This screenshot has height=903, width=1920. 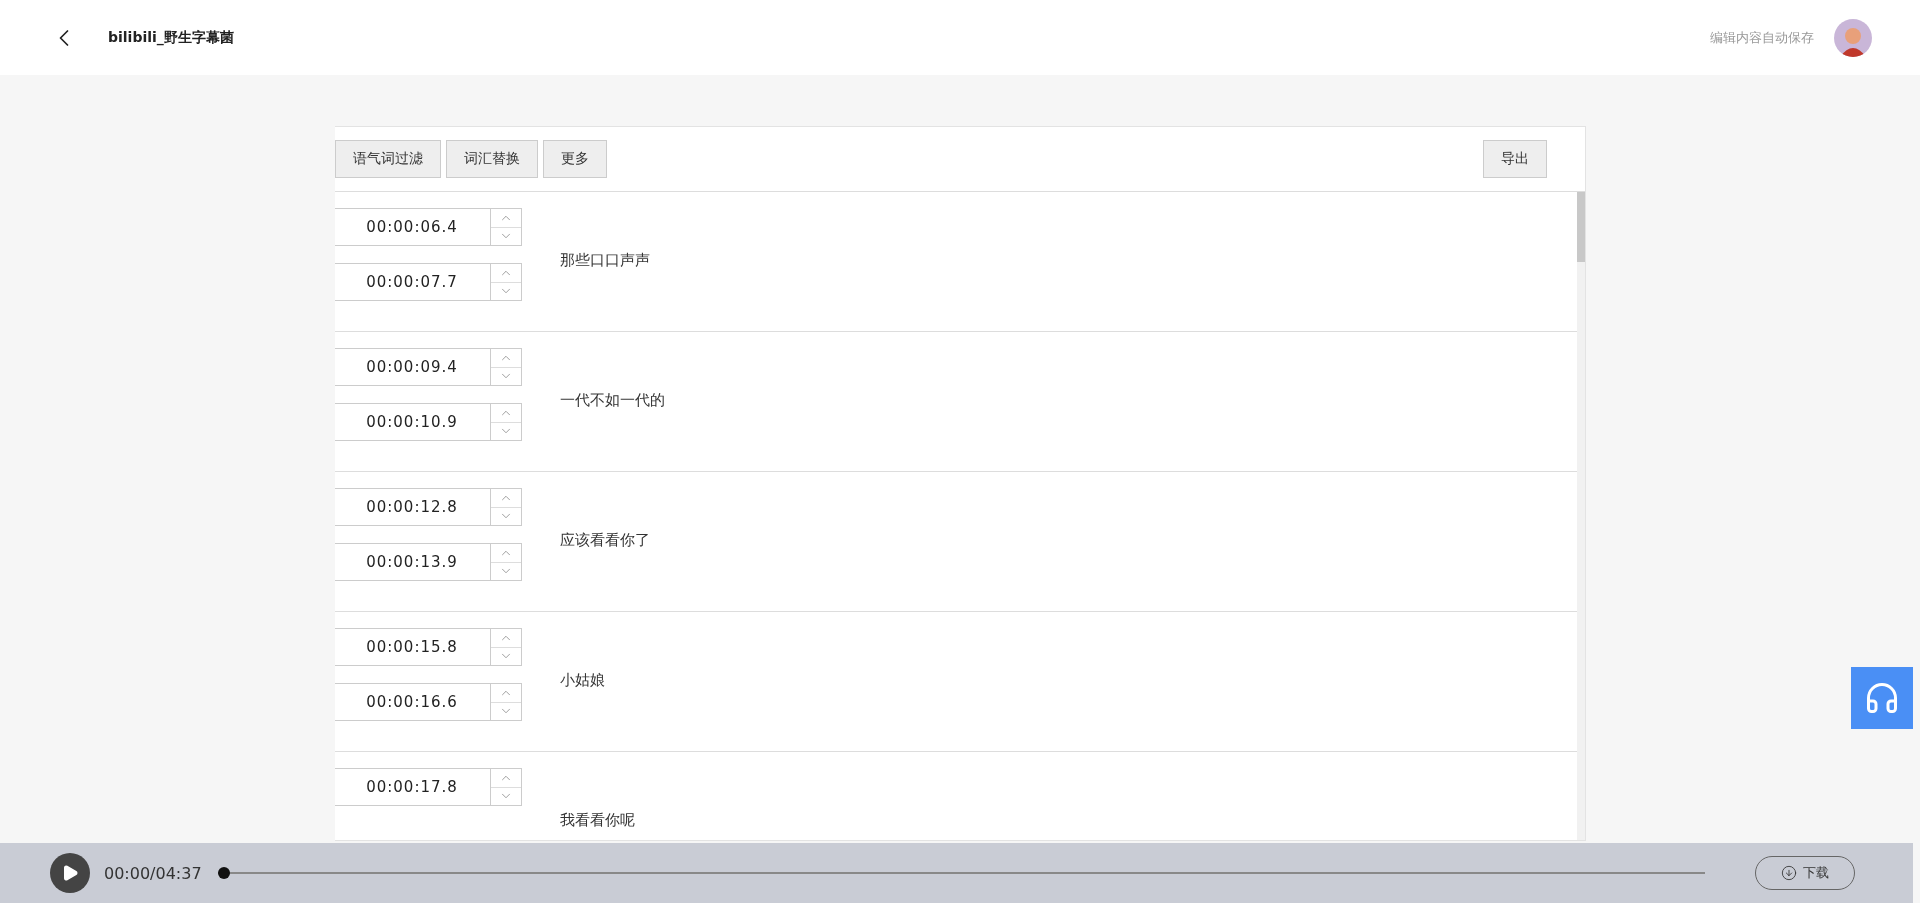 What do you see at coordinates (412, 367) in the screenshot?
I see `time-field: 00:00:09.4` at bounding box center [412, 367].